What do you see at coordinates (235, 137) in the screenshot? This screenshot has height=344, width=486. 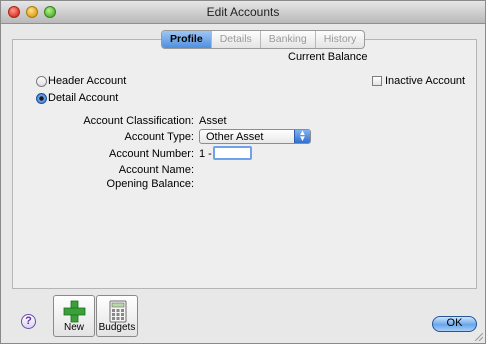 I see `account-type-value: Other Asset` at bounding box center [235, 137].